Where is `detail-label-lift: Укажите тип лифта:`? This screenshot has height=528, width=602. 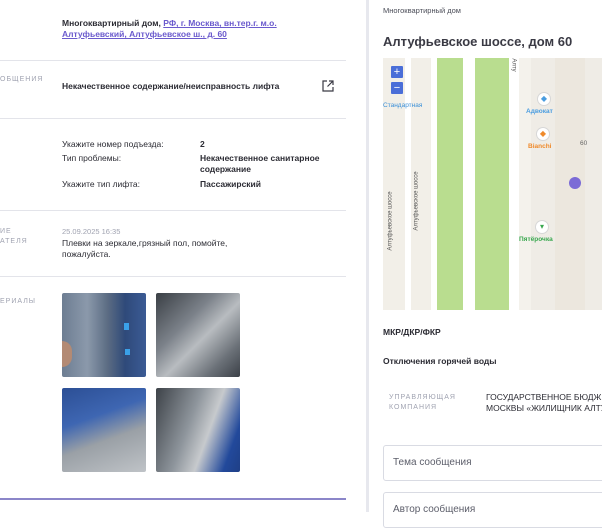
detail-label-lift: Укажите тип лифта: is located at coordinates (101, 184).